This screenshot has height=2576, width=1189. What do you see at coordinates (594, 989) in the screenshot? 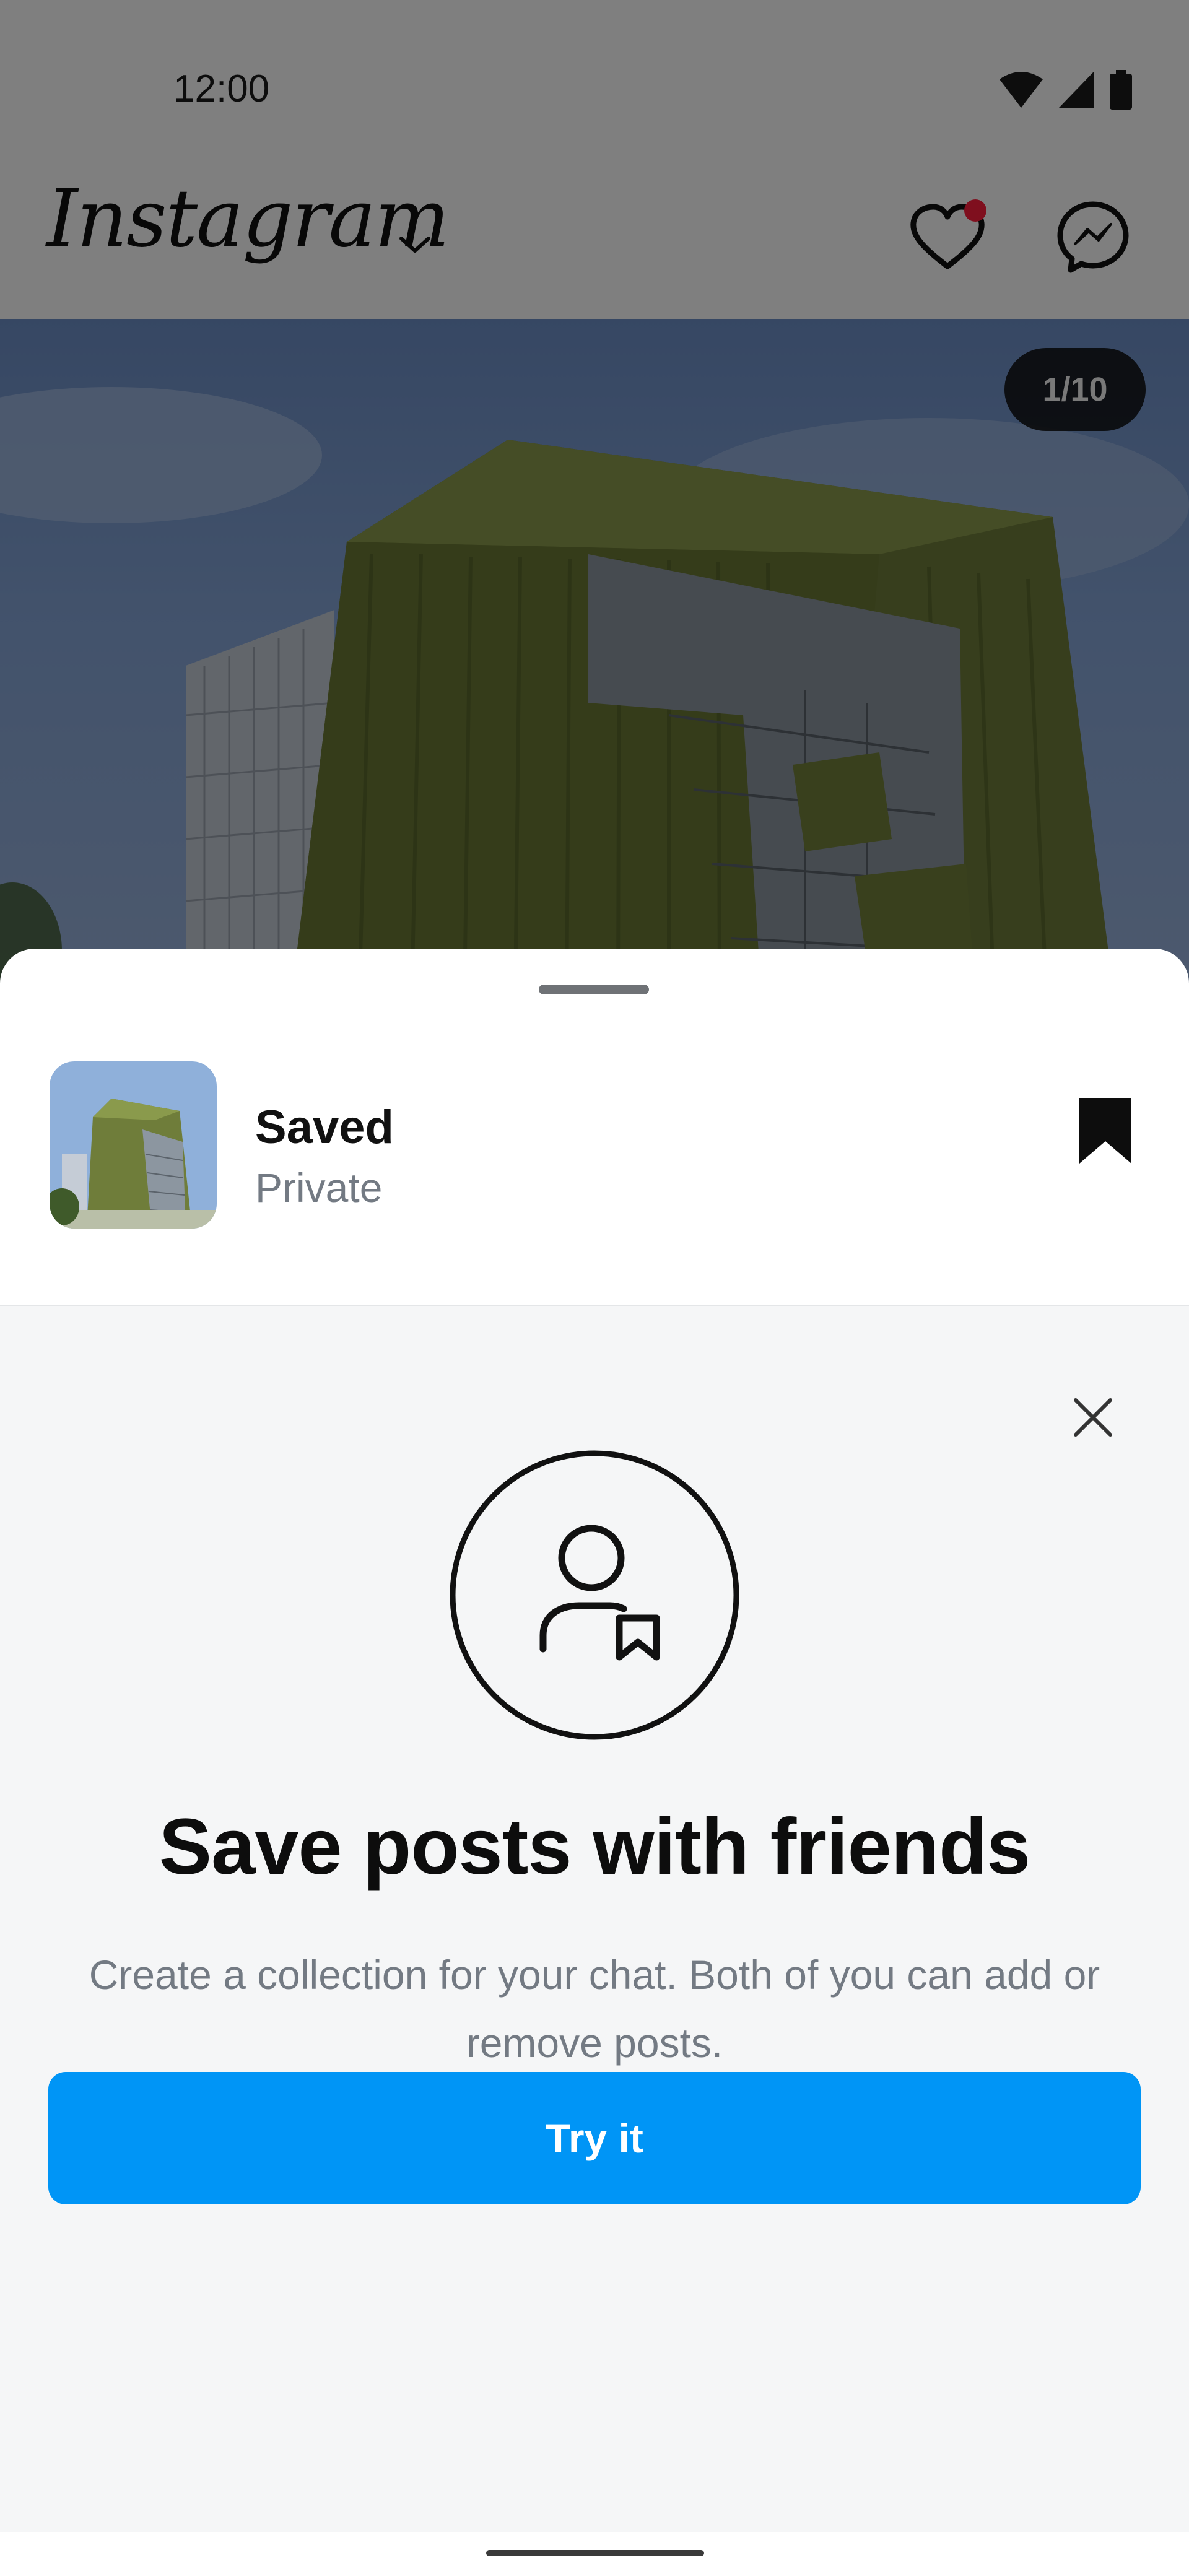
I see `drag-handle` at bounding box center [594, 989].